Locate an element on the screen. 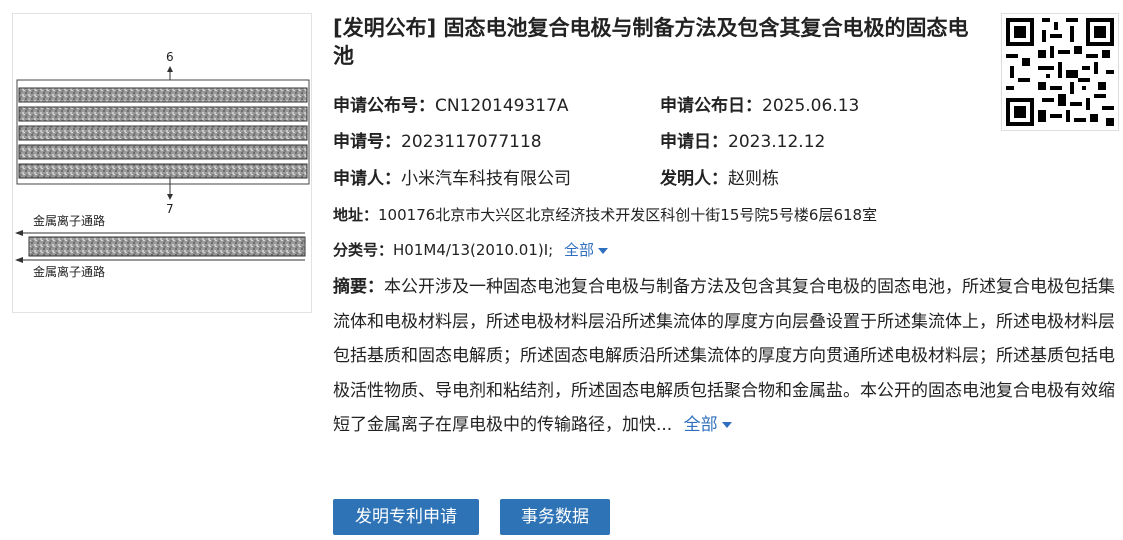  applicant-value: 小米汽车科技有限公司 is located at coordinates (486, 179).